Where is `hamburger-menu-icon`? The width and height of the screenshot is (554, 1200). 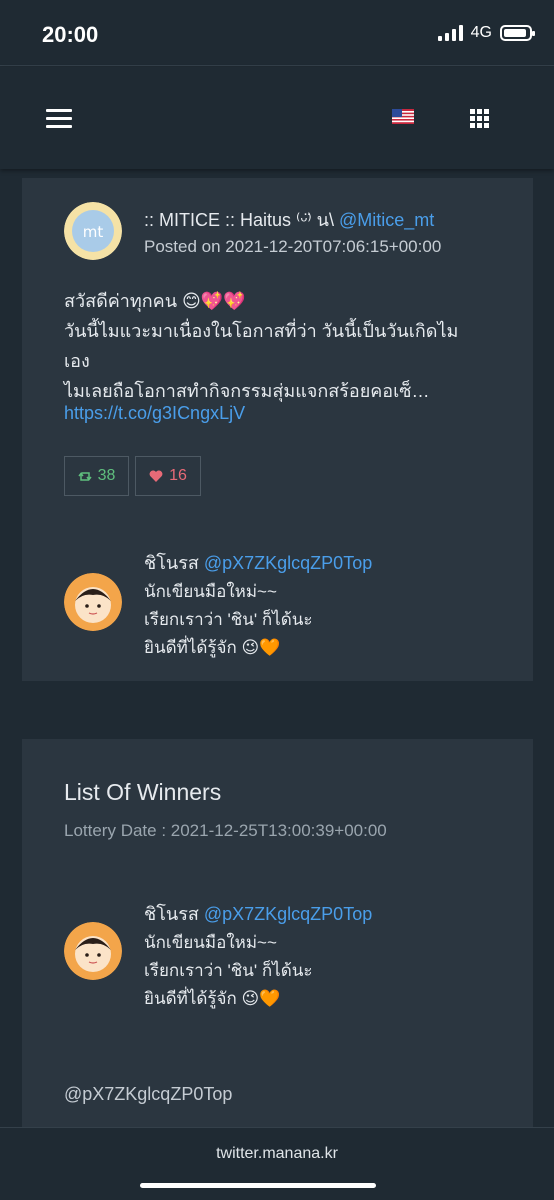
hamburger-menu-icon is located at coordinates (59, 118).